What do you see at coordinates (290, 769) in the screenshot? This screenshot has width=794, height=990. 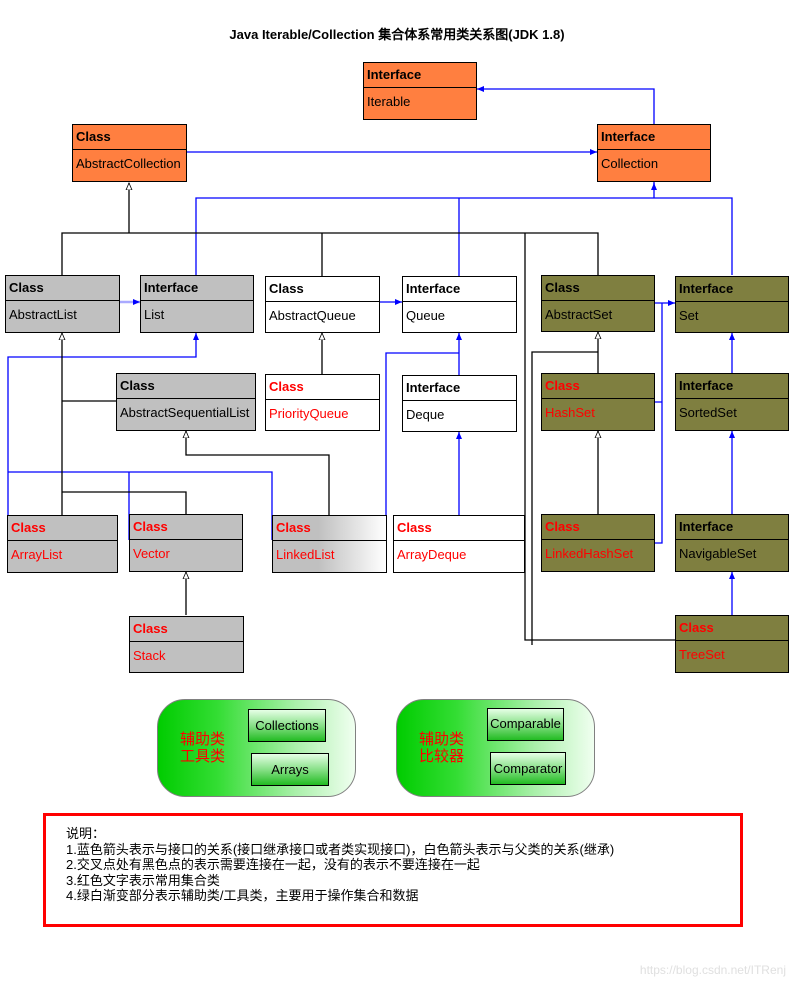 I see `arrays-button: Arrays` at bounding box center [290, 769].